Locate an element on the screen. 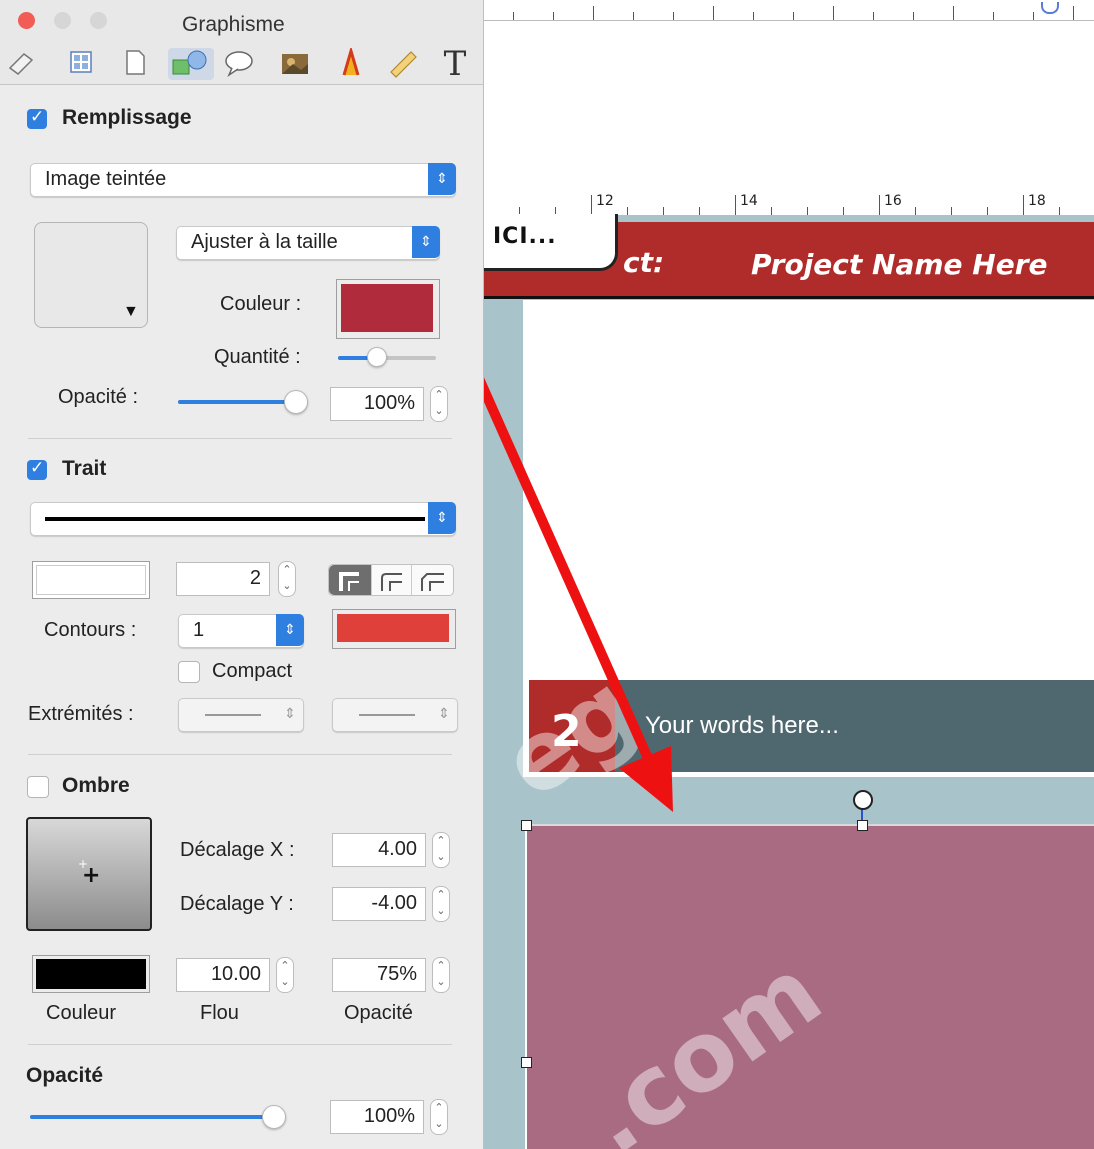 This screenshot has width=1094, height=1149. line-join-bevel-icon is located at coordinates (432, 580).